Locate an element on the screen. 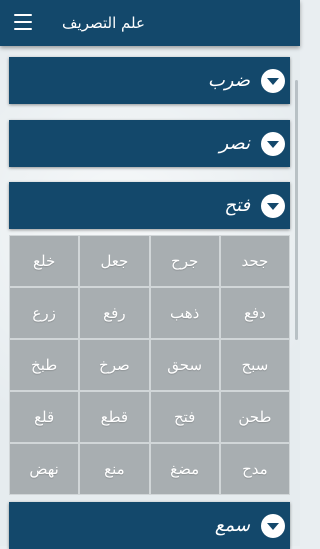  verb-cell: زرع is located at coordinates (44, 313).